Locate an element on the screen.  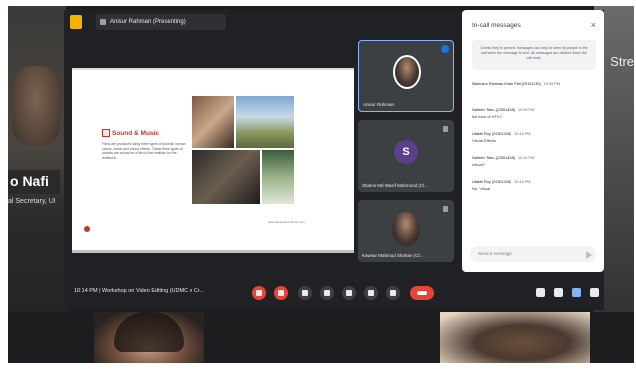
left-speaker-name: o Nafi is located at coordinates (34, 182).